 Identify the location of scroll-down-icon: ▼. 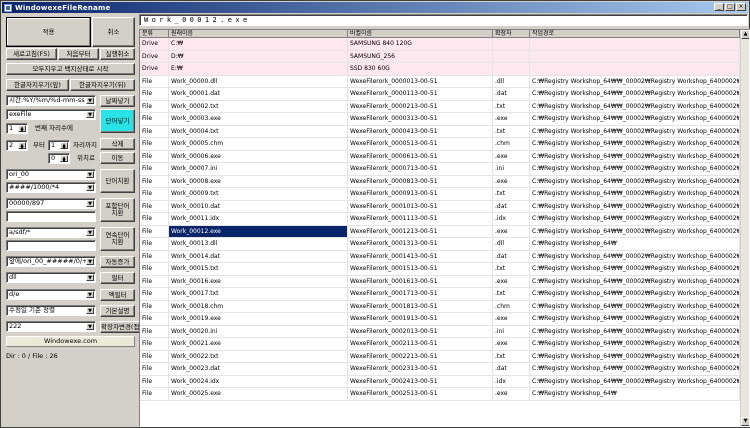
(745, 421).